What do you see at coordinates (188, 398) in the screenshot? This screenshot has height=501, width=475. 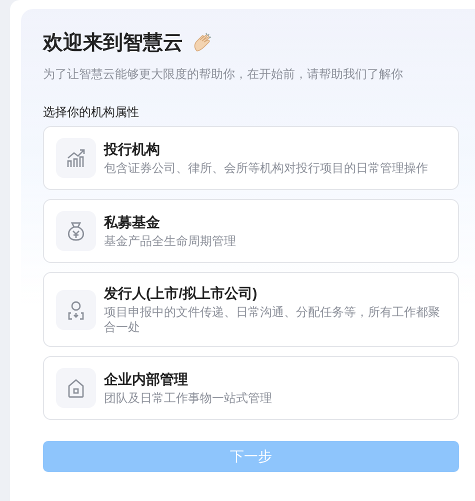 I see `option-description: 团队及日常工作事物一站式管理` at bounding box center [188, 398].